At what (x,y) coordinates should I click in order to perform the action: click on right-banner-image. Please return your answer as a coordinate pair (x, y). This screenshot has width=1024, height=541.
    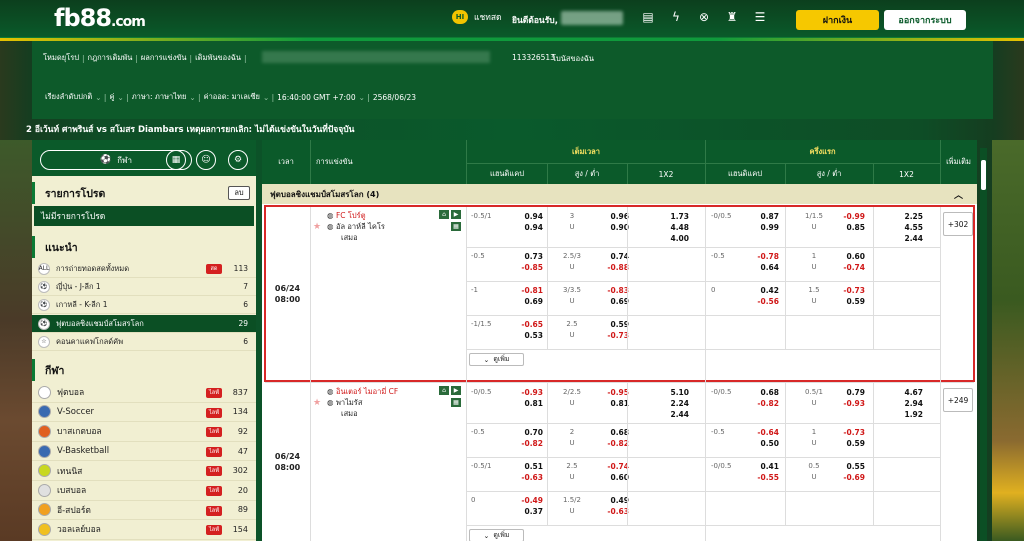
    Looking at the image, I should click on (1008, 340).